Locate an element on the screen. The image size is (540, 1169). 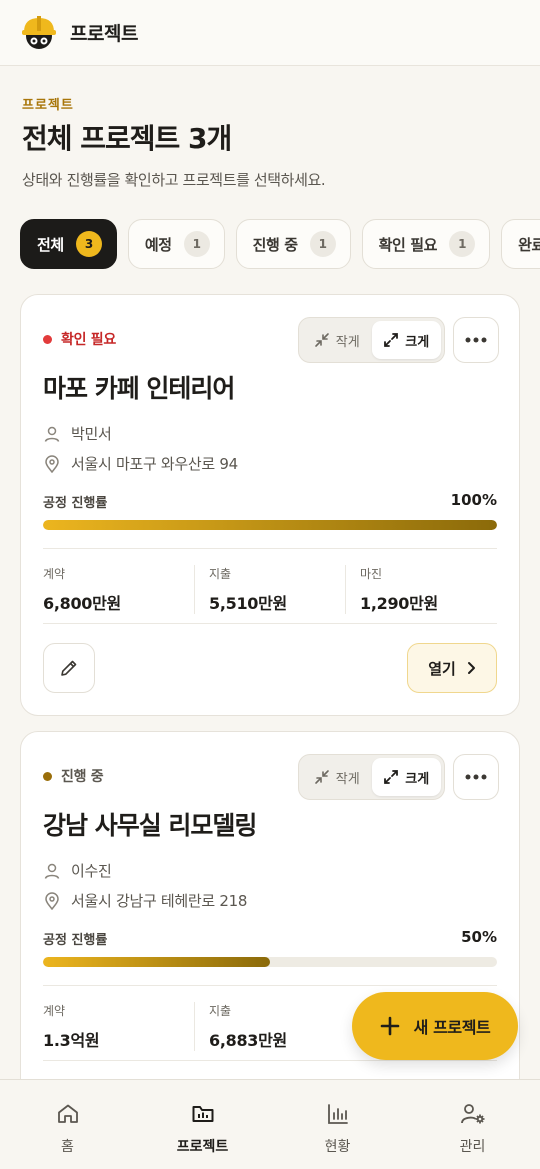
stat-expense: 지출 6,883만원 is located at coordinates (269, 1026).